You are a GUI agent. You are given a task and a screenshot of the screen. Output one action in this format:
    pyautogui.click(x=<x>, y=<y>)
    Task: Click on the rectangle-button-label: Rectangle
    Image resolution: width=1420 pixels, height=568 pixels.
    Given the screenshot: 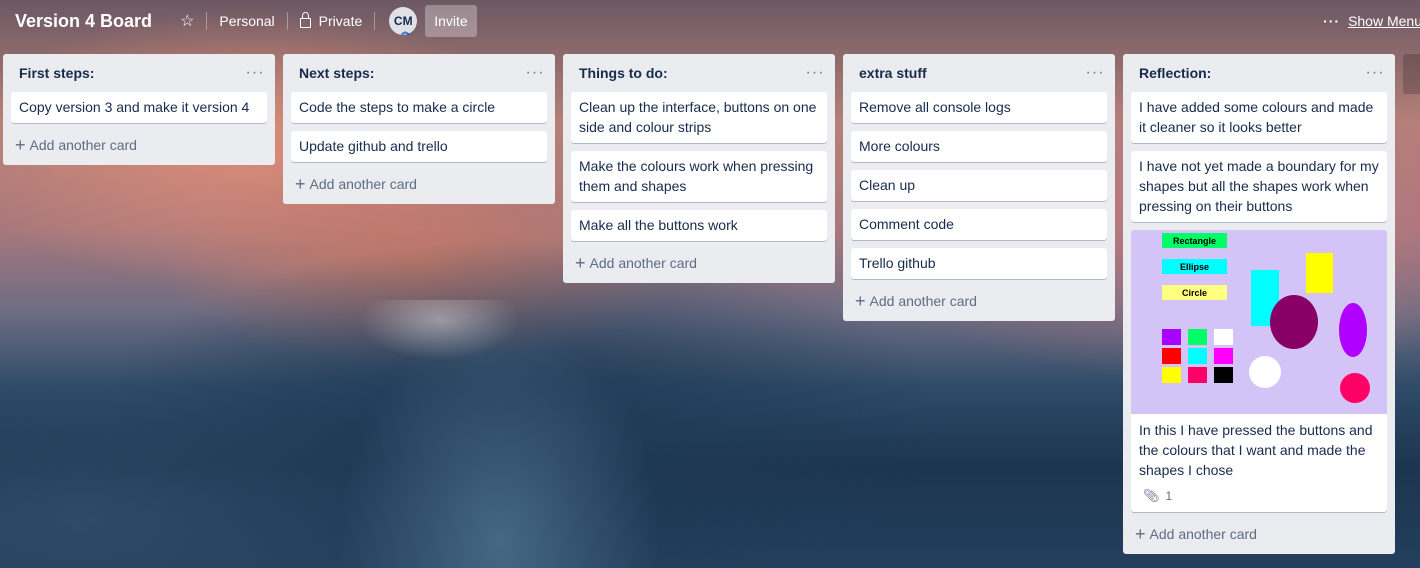 What is the action you would take?
    pyautogui.click(x=1194, y=241)
    